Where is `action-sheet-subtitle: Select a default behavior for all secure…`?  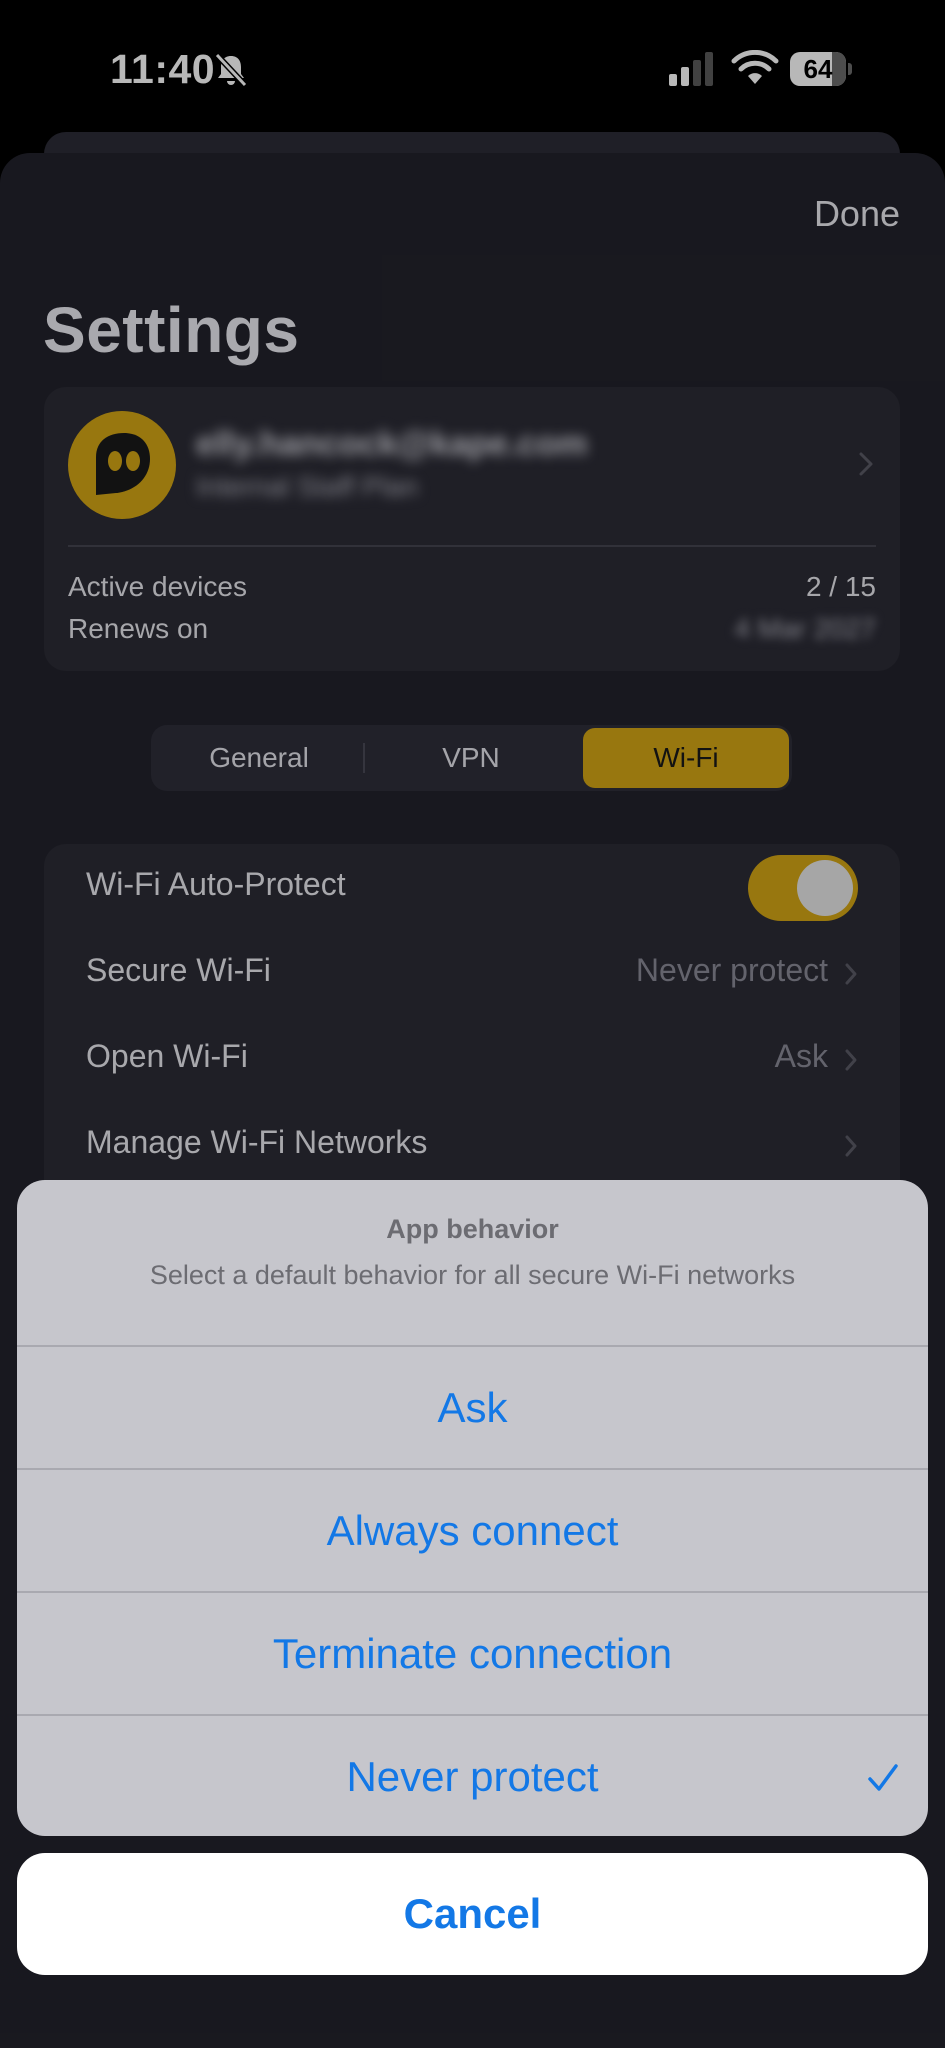
action-sheet-subtitle: Select a default behavior for all secure… is located at coordinates (472, 1275).